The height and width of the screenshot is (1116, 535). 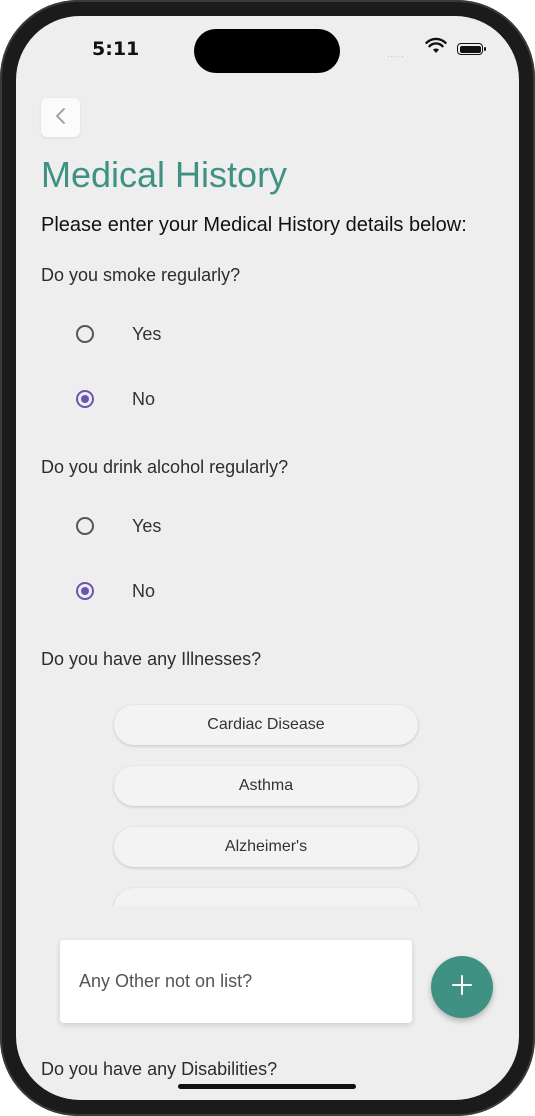 I want to click on dynamic-island, so click(x=267, y=51).